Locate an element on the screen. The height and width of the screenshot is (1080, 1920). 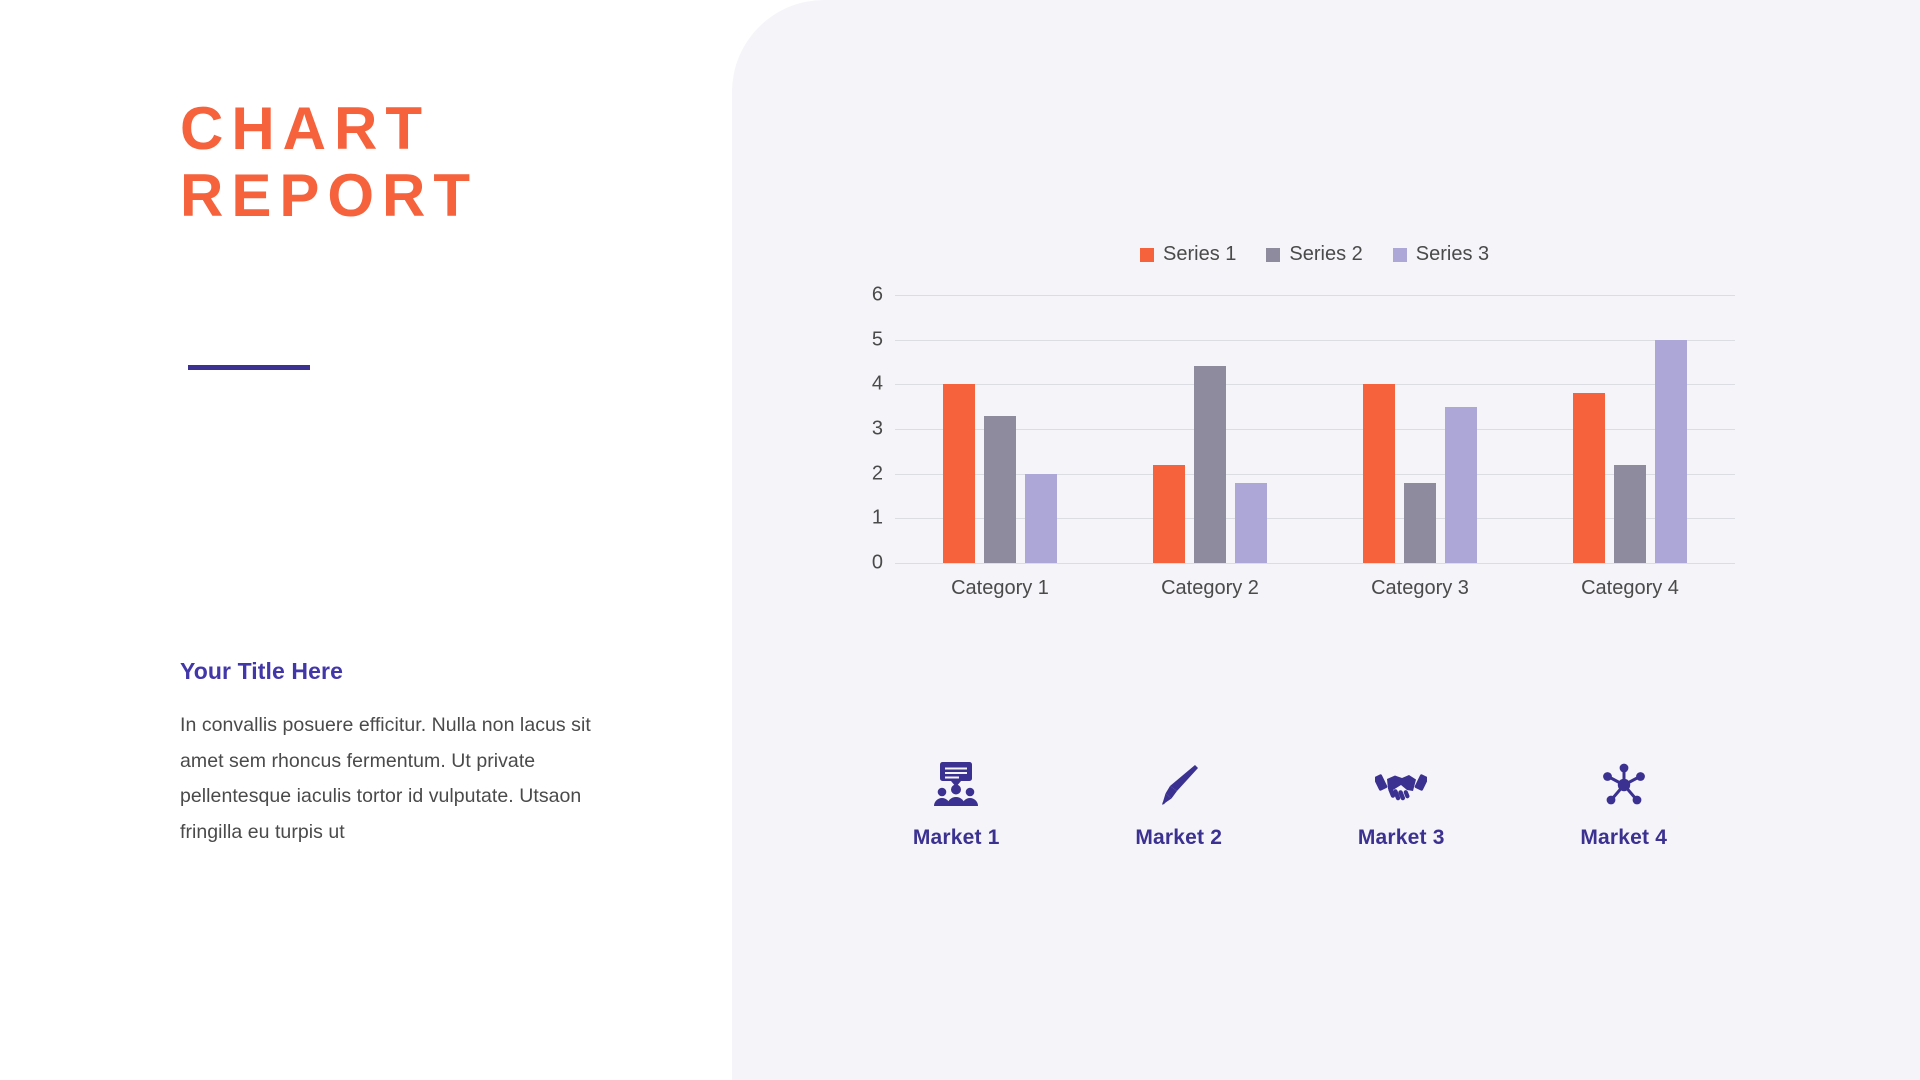
network-hub-icon is located at coordinates (1624, 785).